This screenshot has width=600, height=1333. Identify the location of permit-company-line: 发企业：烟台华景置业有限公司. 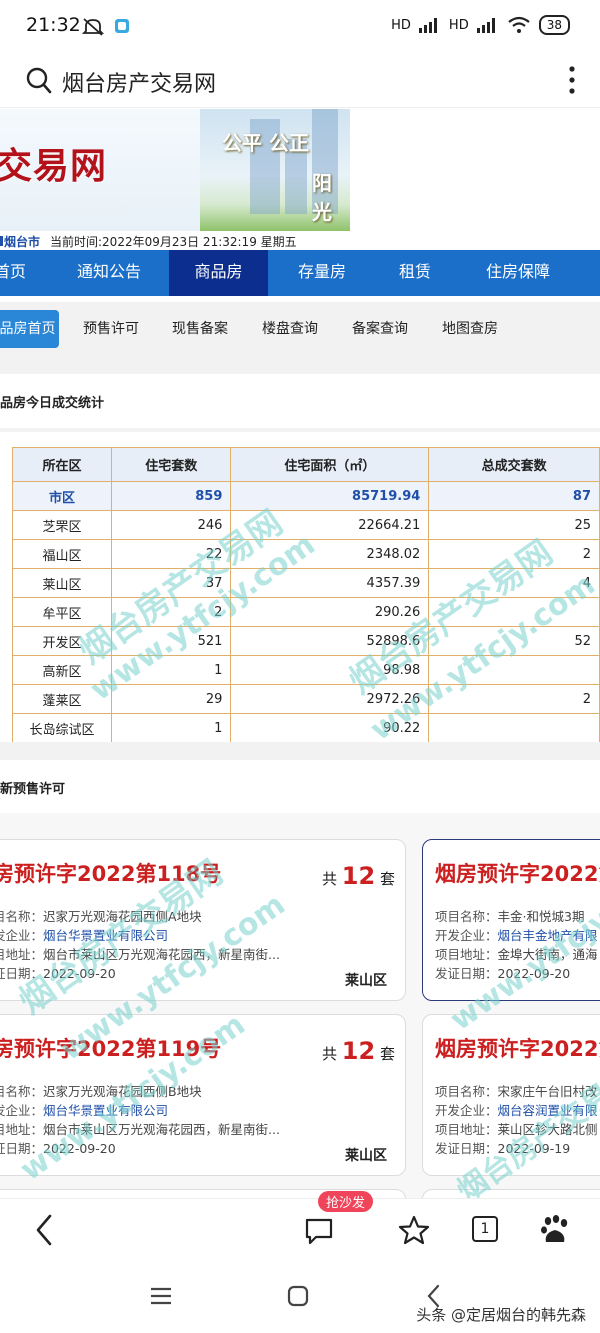
(84, 934).